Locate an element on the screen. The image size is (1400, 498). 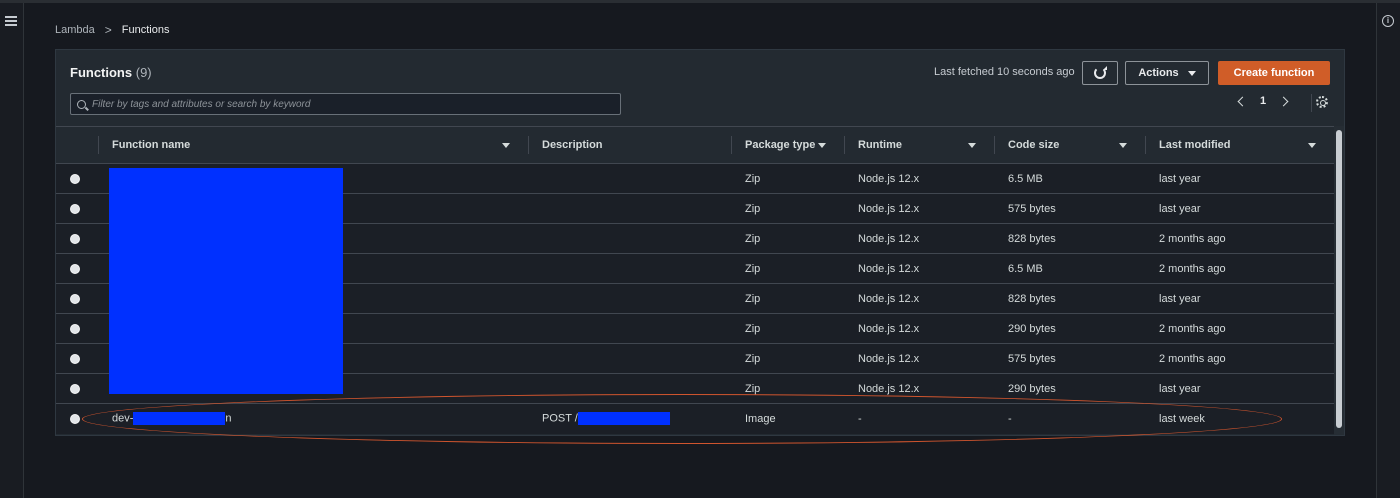
cell-code-size: - is located at coordinates (1010, 418).